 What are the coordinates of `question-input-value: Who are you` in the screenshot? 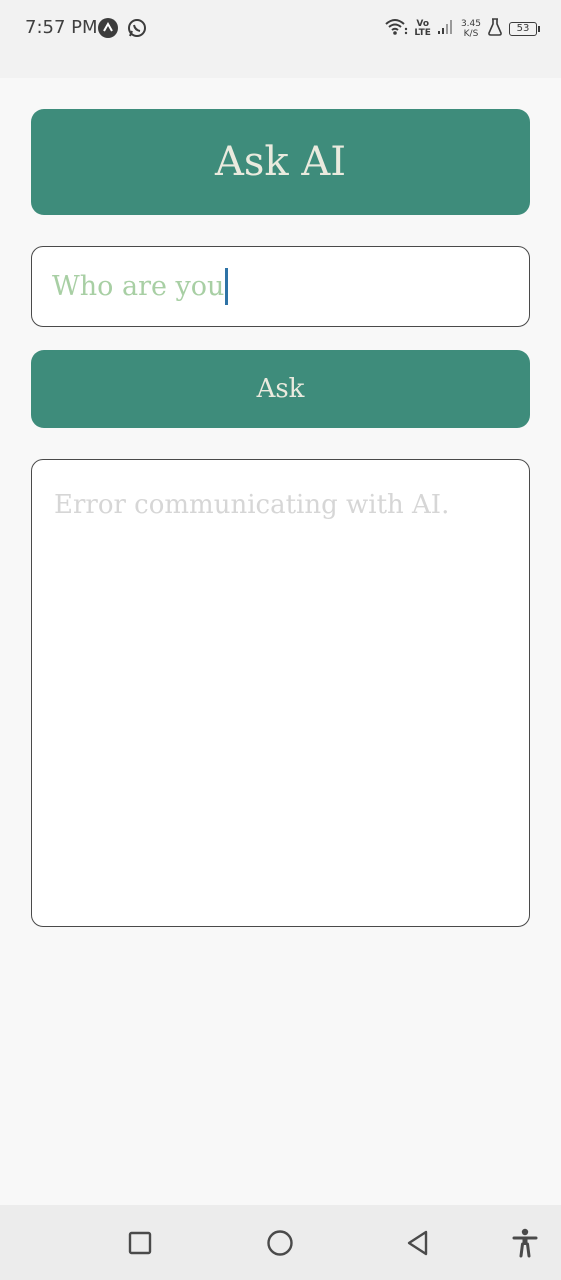 It's located at (138, 286).